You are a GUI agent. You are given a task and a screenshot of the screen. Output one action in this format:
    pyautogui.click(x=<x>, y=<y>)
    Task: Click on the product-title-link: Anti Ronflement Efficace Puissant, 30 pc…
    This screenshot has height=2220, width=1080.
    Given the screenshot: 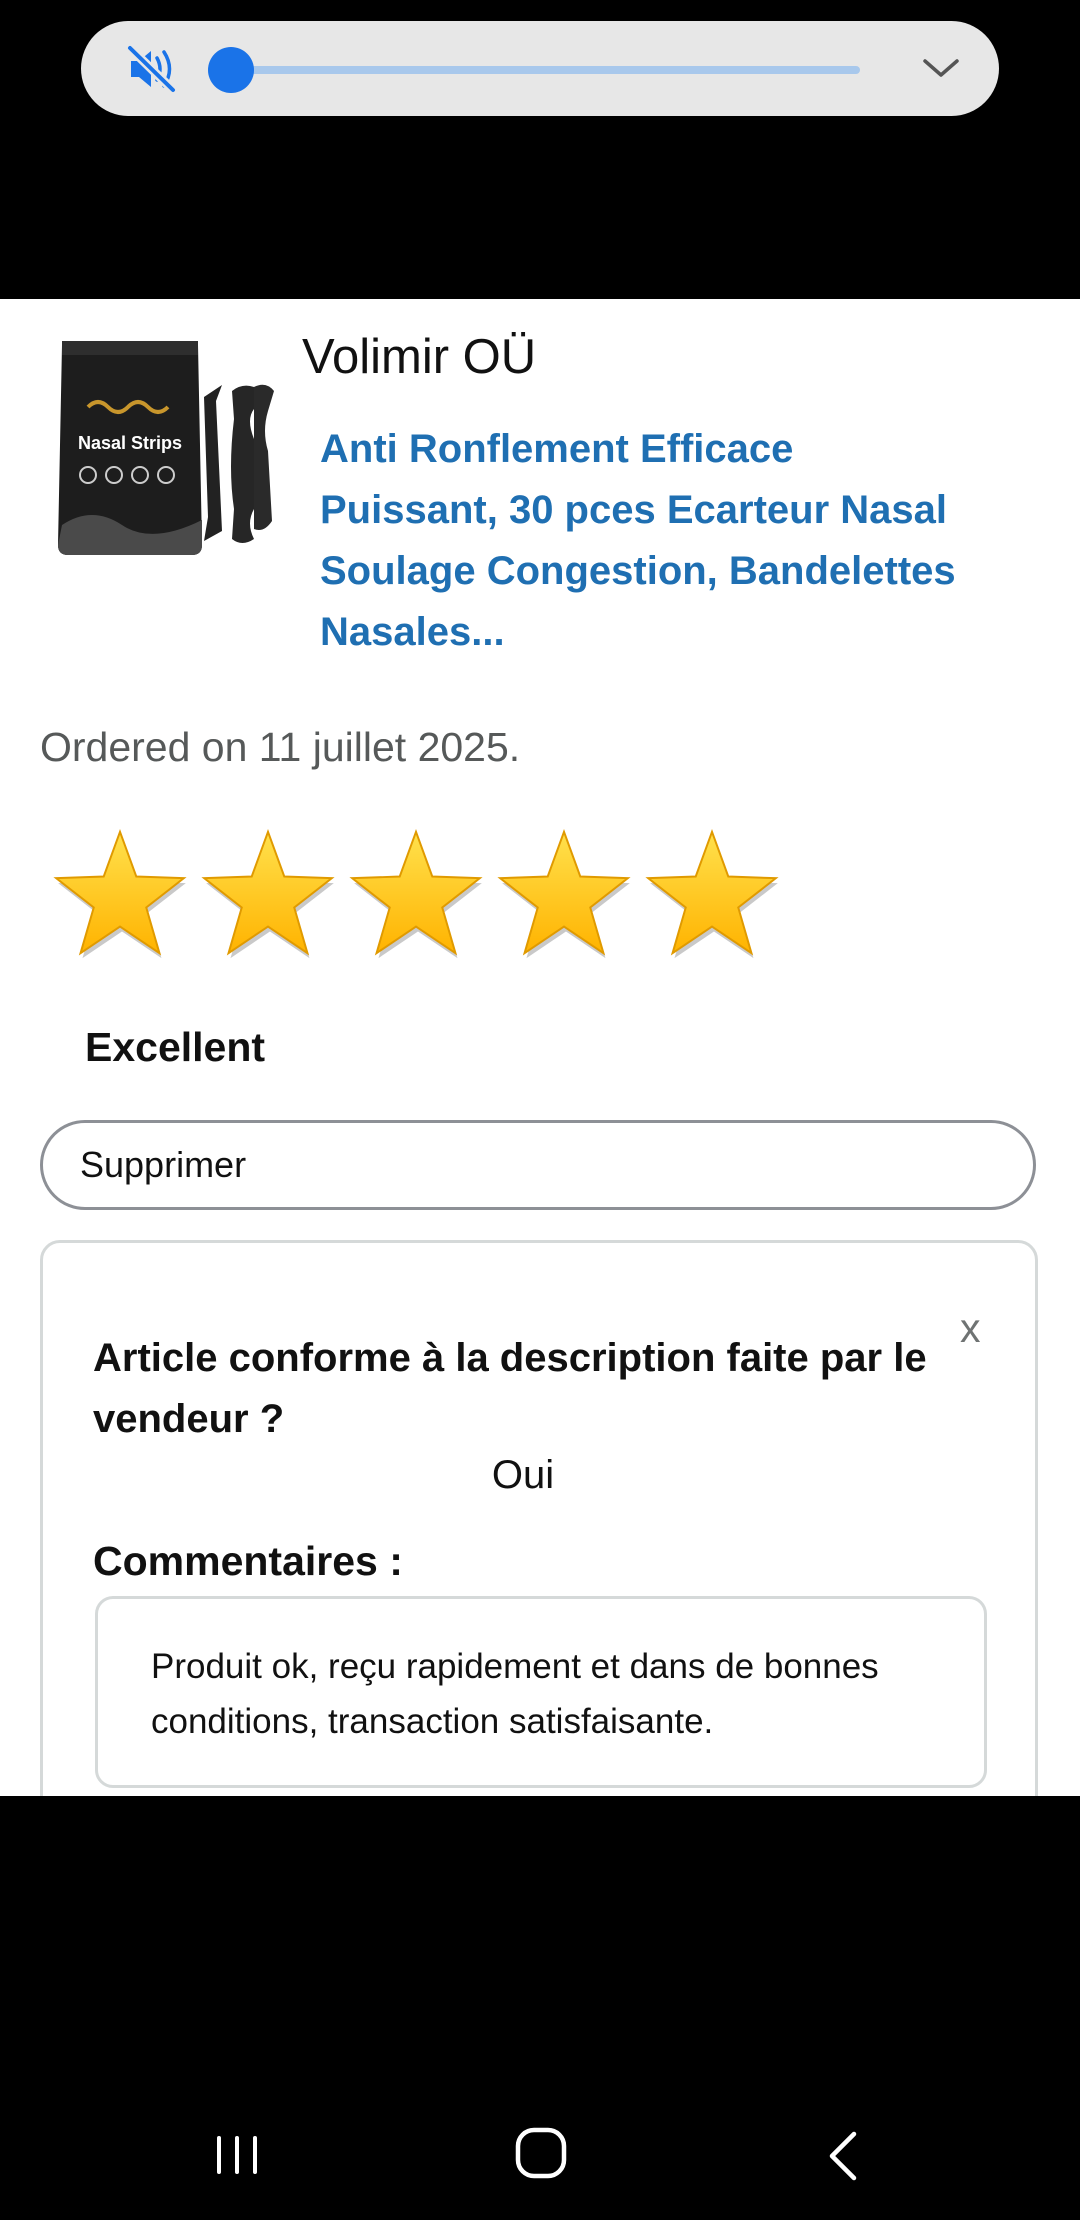 What is the action you would take?
    pyautogui.click(x=650, y=541)
    